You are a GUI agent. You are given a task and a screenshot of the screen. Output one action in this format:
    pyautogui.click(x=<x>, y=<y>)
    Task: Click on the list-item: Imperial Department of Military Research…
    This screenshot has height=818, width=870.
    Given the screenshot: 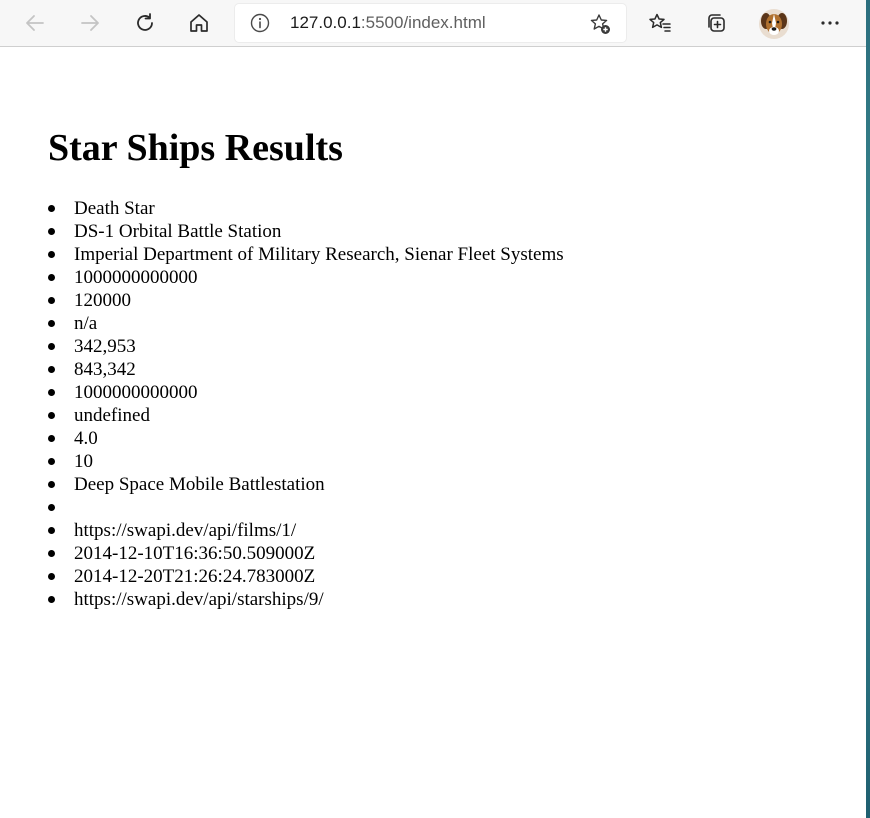 What is the action you would take?
    pyautogui.click(x=306, y=254)
    